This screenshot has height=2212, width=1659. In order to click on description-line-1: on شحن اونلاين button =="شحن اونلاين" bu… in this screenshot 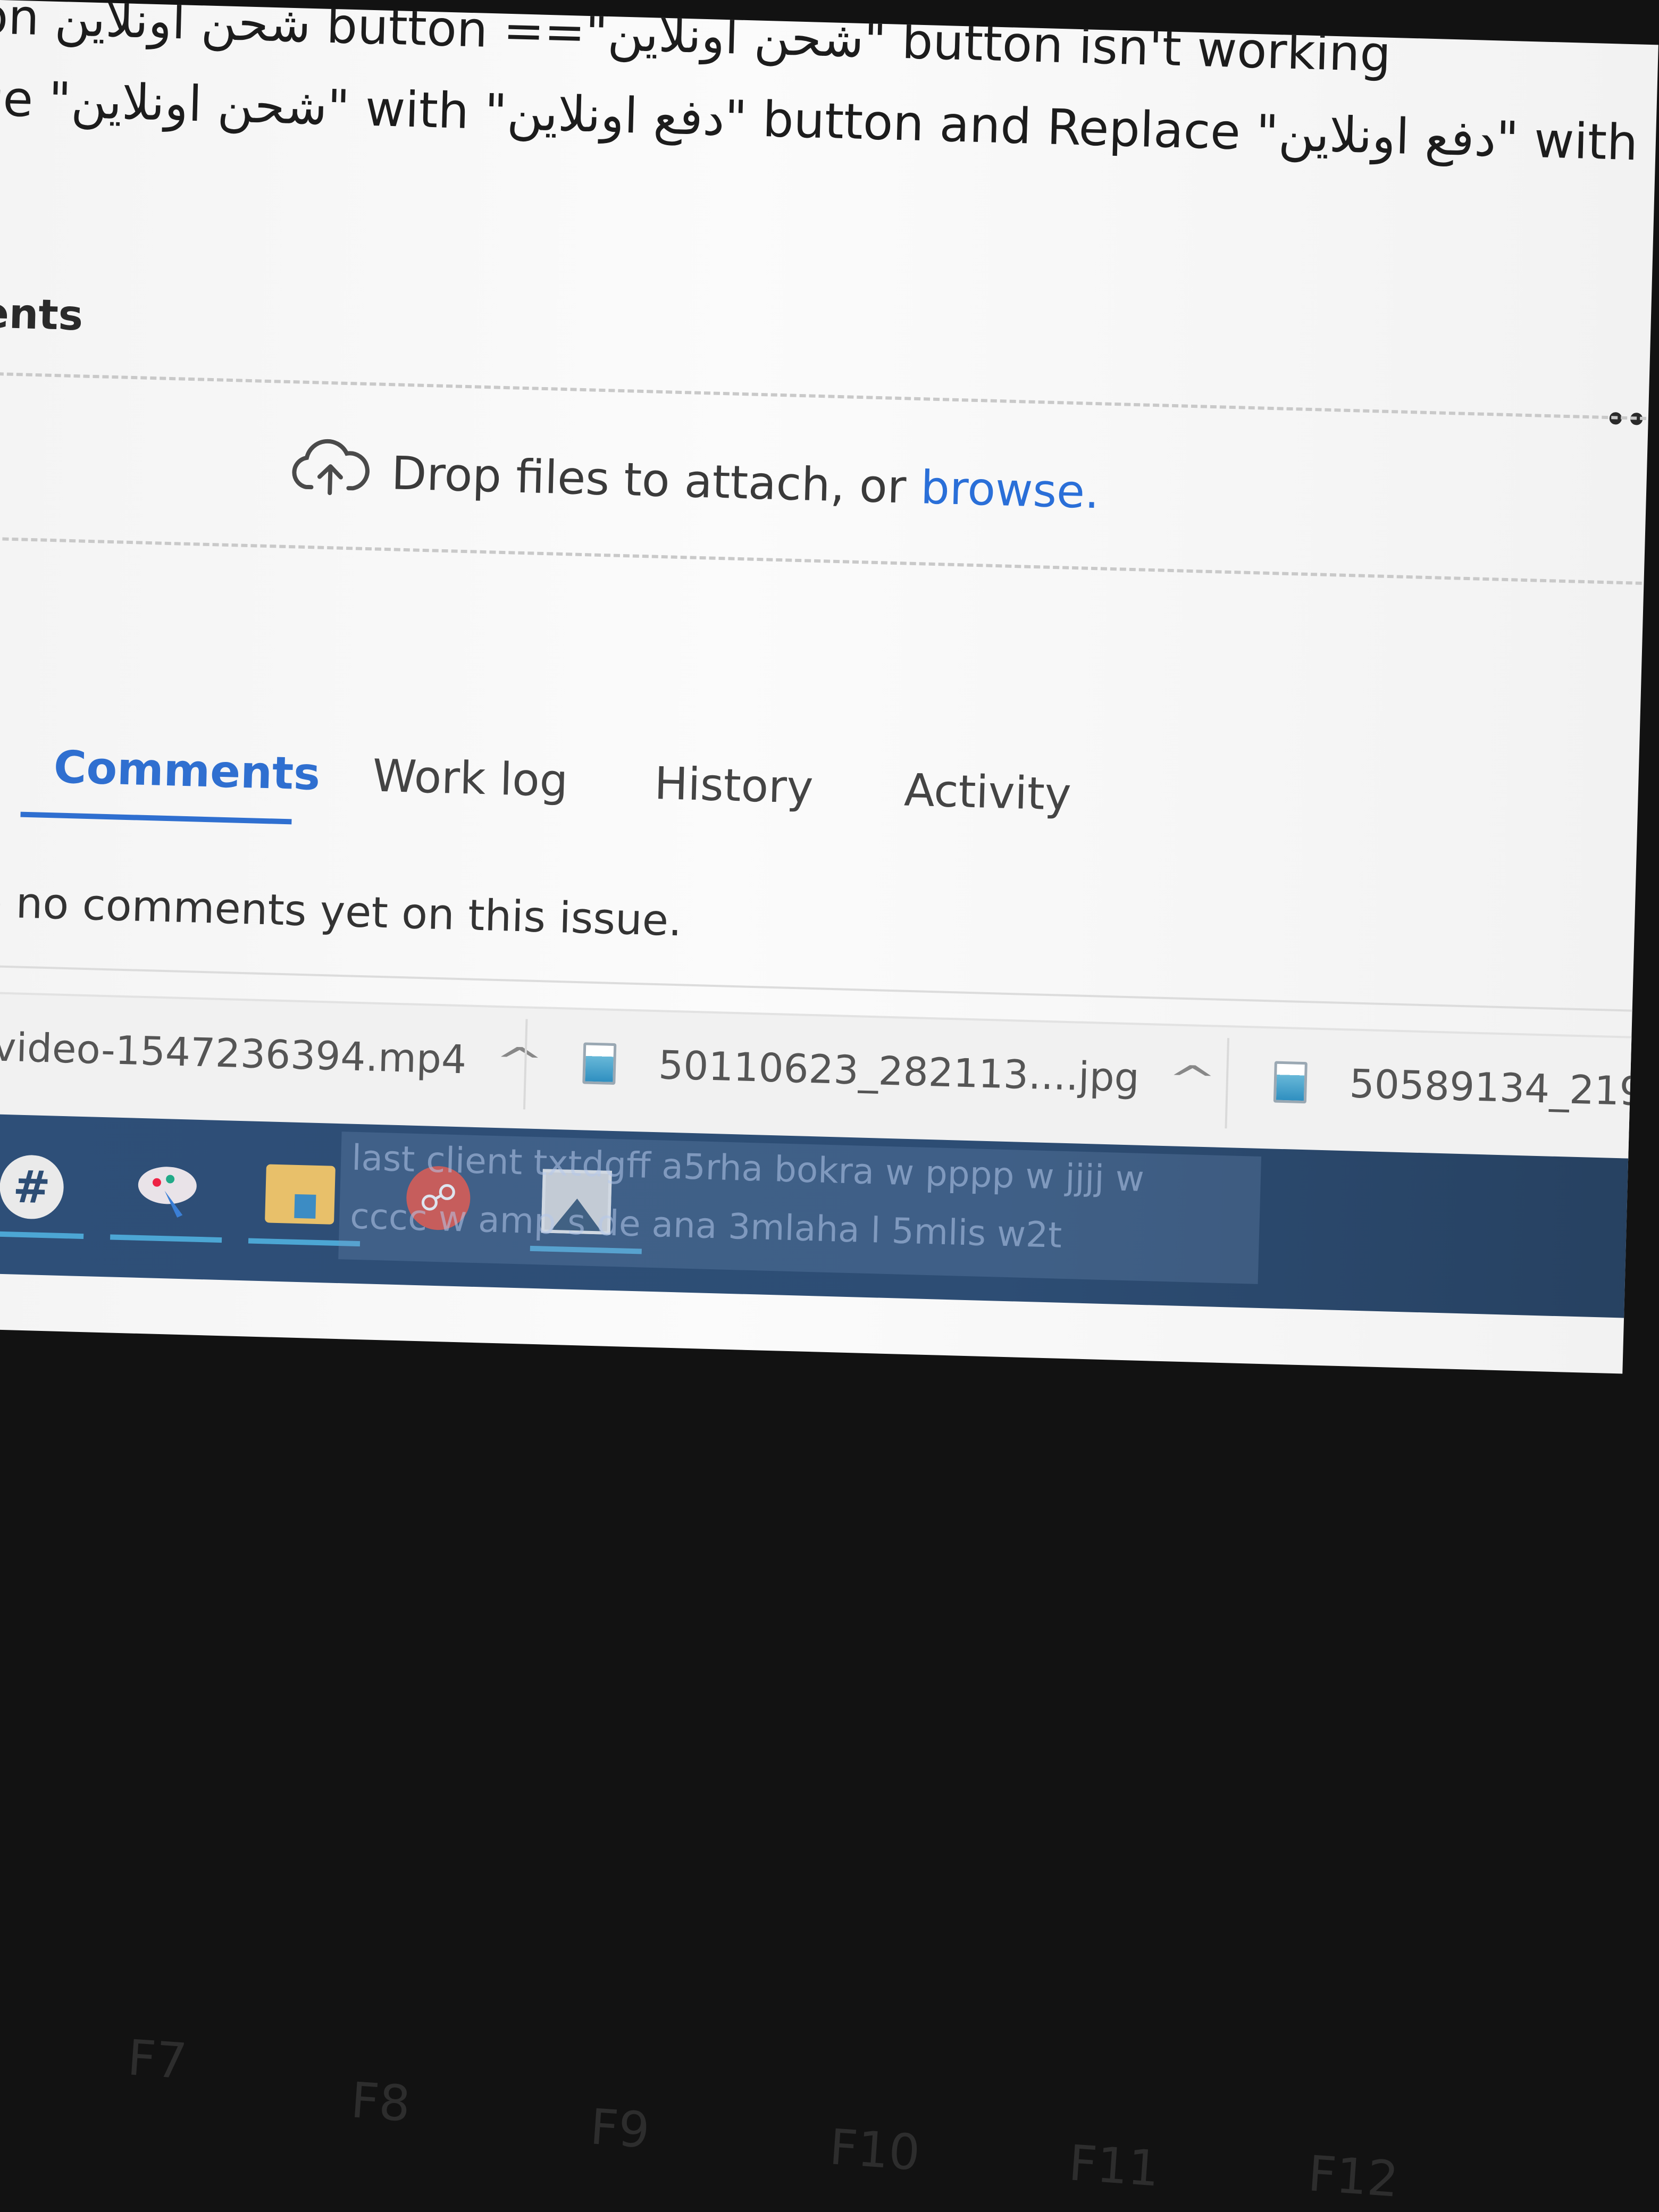, I will do `click(696, 41)`.